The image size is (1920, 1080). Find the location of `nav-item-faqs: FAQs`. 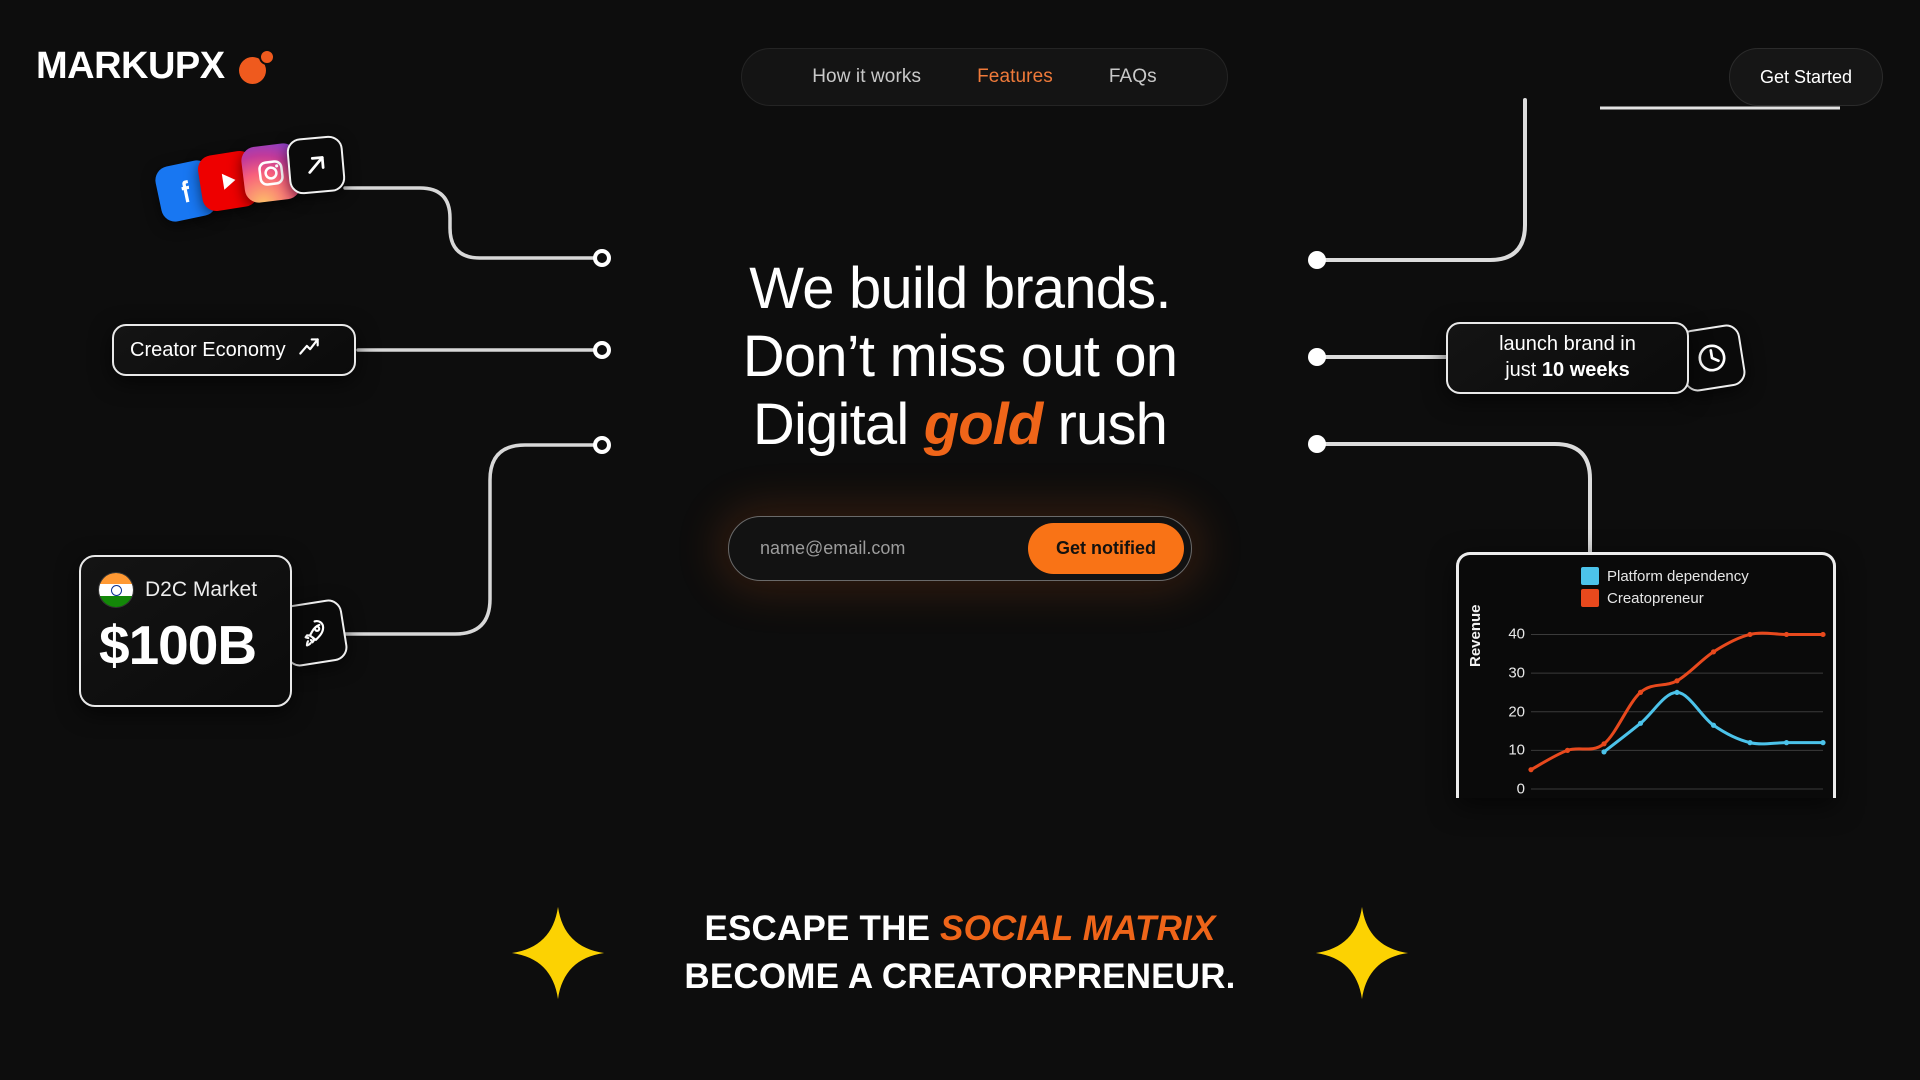

nav-item-faqs: FAQs is located at coordinates (1133, 77).